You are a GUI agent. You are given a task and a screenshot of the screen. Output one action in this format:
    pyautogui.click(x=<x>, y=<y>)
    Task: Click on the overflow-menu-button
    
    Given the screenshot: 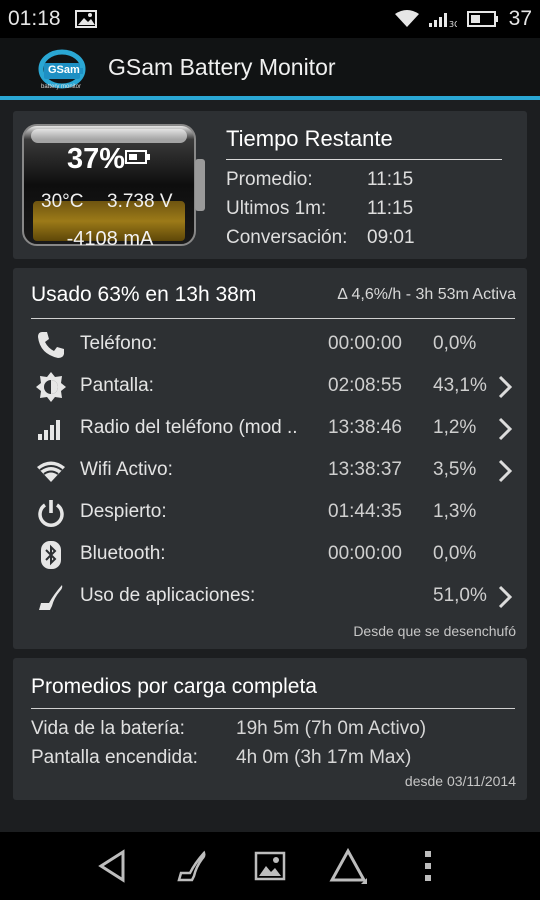 What is the action you would take?
    pyautogui.click(x=428, y=866)
    